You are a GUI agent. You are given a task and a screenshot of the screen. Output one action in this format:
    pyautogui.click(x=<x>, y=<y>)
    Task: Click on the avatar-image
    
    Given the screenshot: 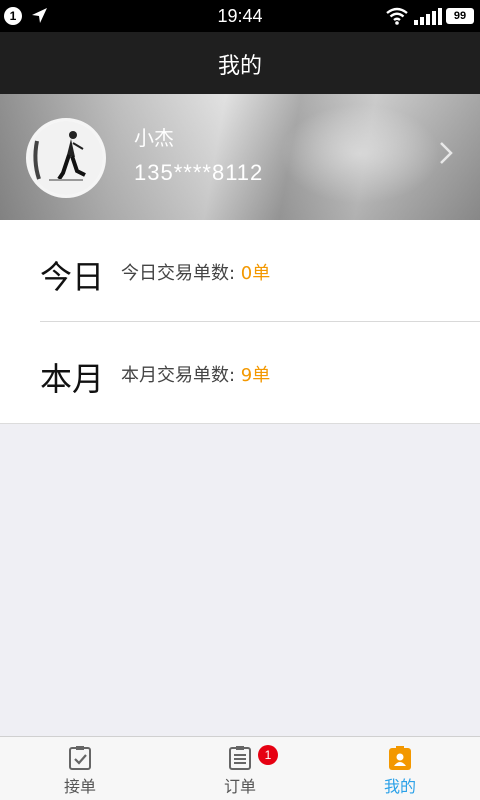 What is the action you would take?
    pyautogui.click(x=66, y=158)
    